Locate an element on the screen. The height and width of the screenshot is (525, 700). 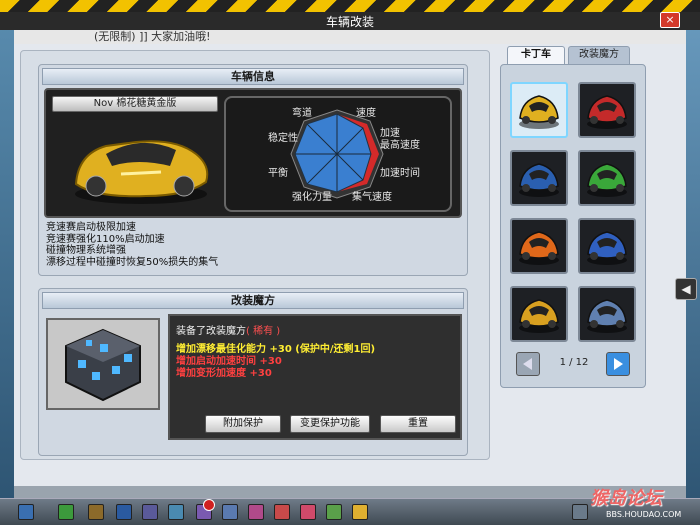
note-icon is located at coordinates (360, 512).